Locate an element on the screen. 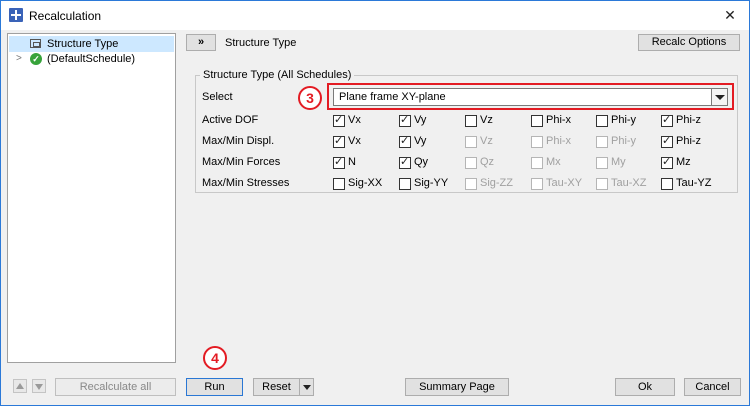  group-legend: Structure Type (All Schedules) is located at coordinates (277, 75).